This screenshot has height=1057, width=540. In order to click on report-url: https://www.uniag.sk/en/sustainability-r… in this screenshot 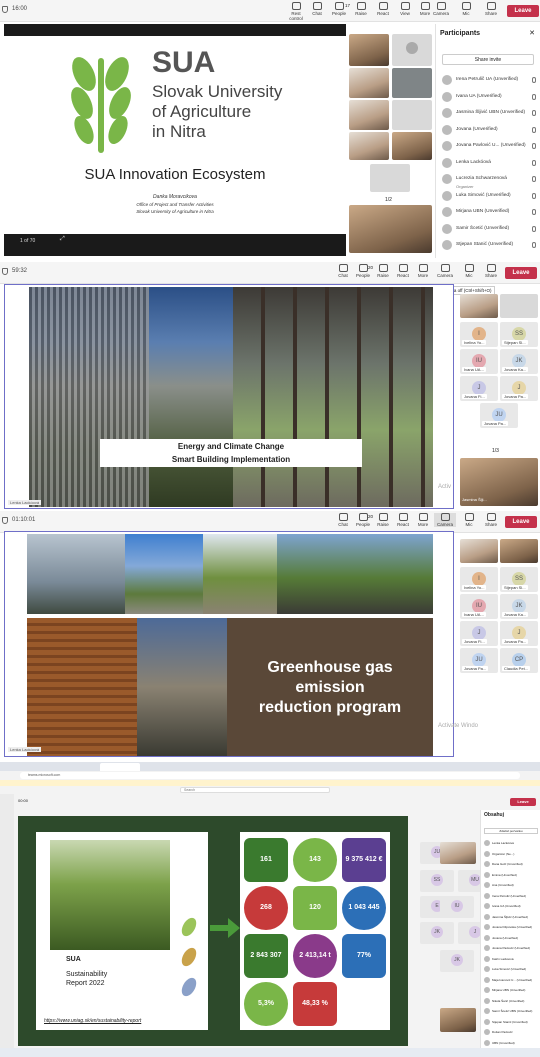, I will do `click(92, 1021)`.